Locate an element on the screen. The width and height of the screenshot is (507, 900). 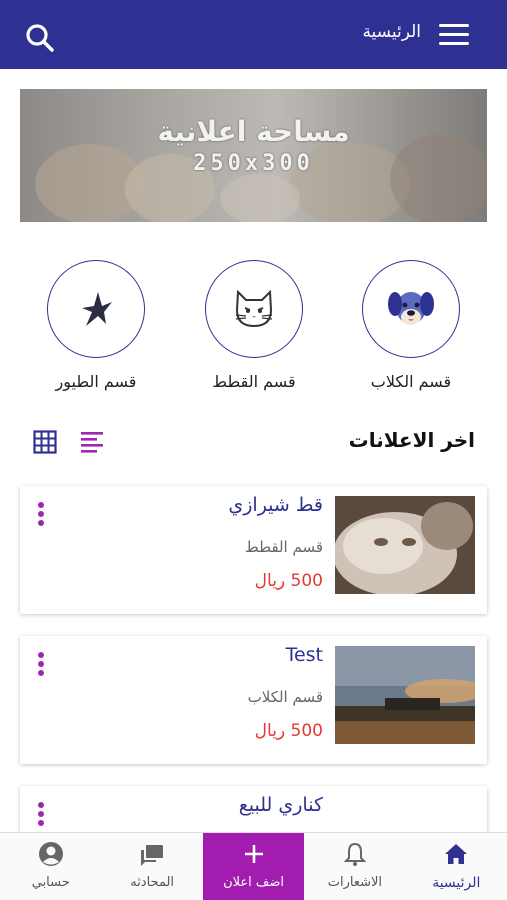
bird-icon is located at coordinates (97, 309).